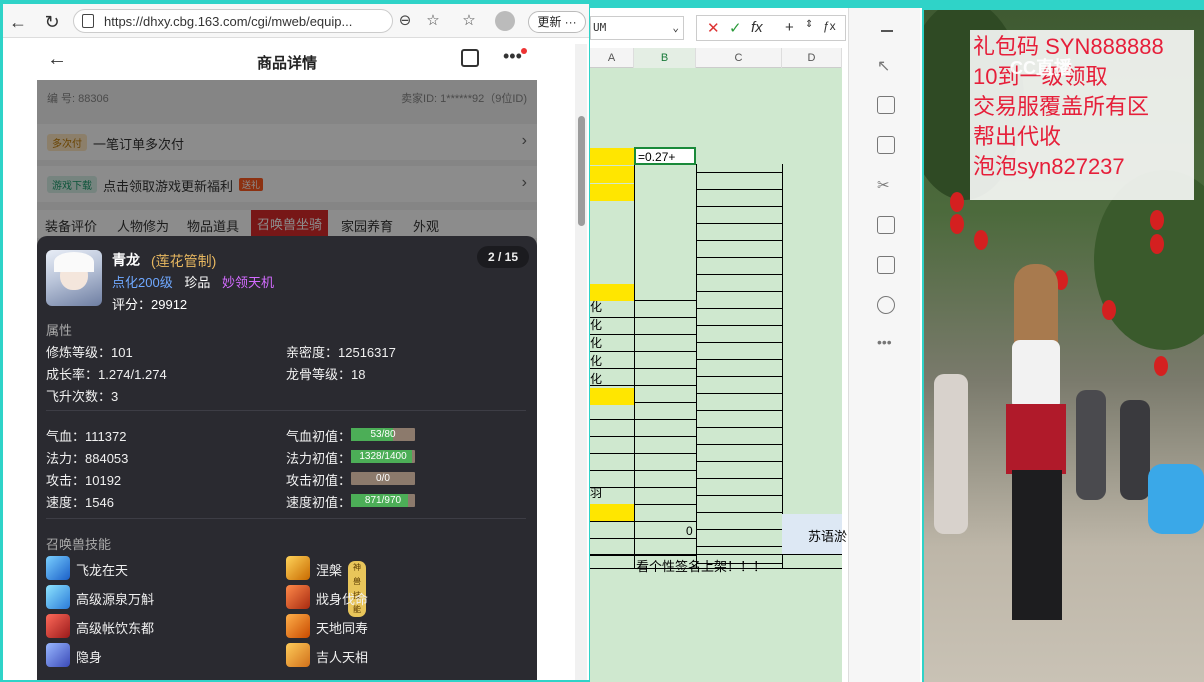 This screenshot has height=682, width=1204. I want to click on spd-init-label: 速度初值：, so click(319, 502).